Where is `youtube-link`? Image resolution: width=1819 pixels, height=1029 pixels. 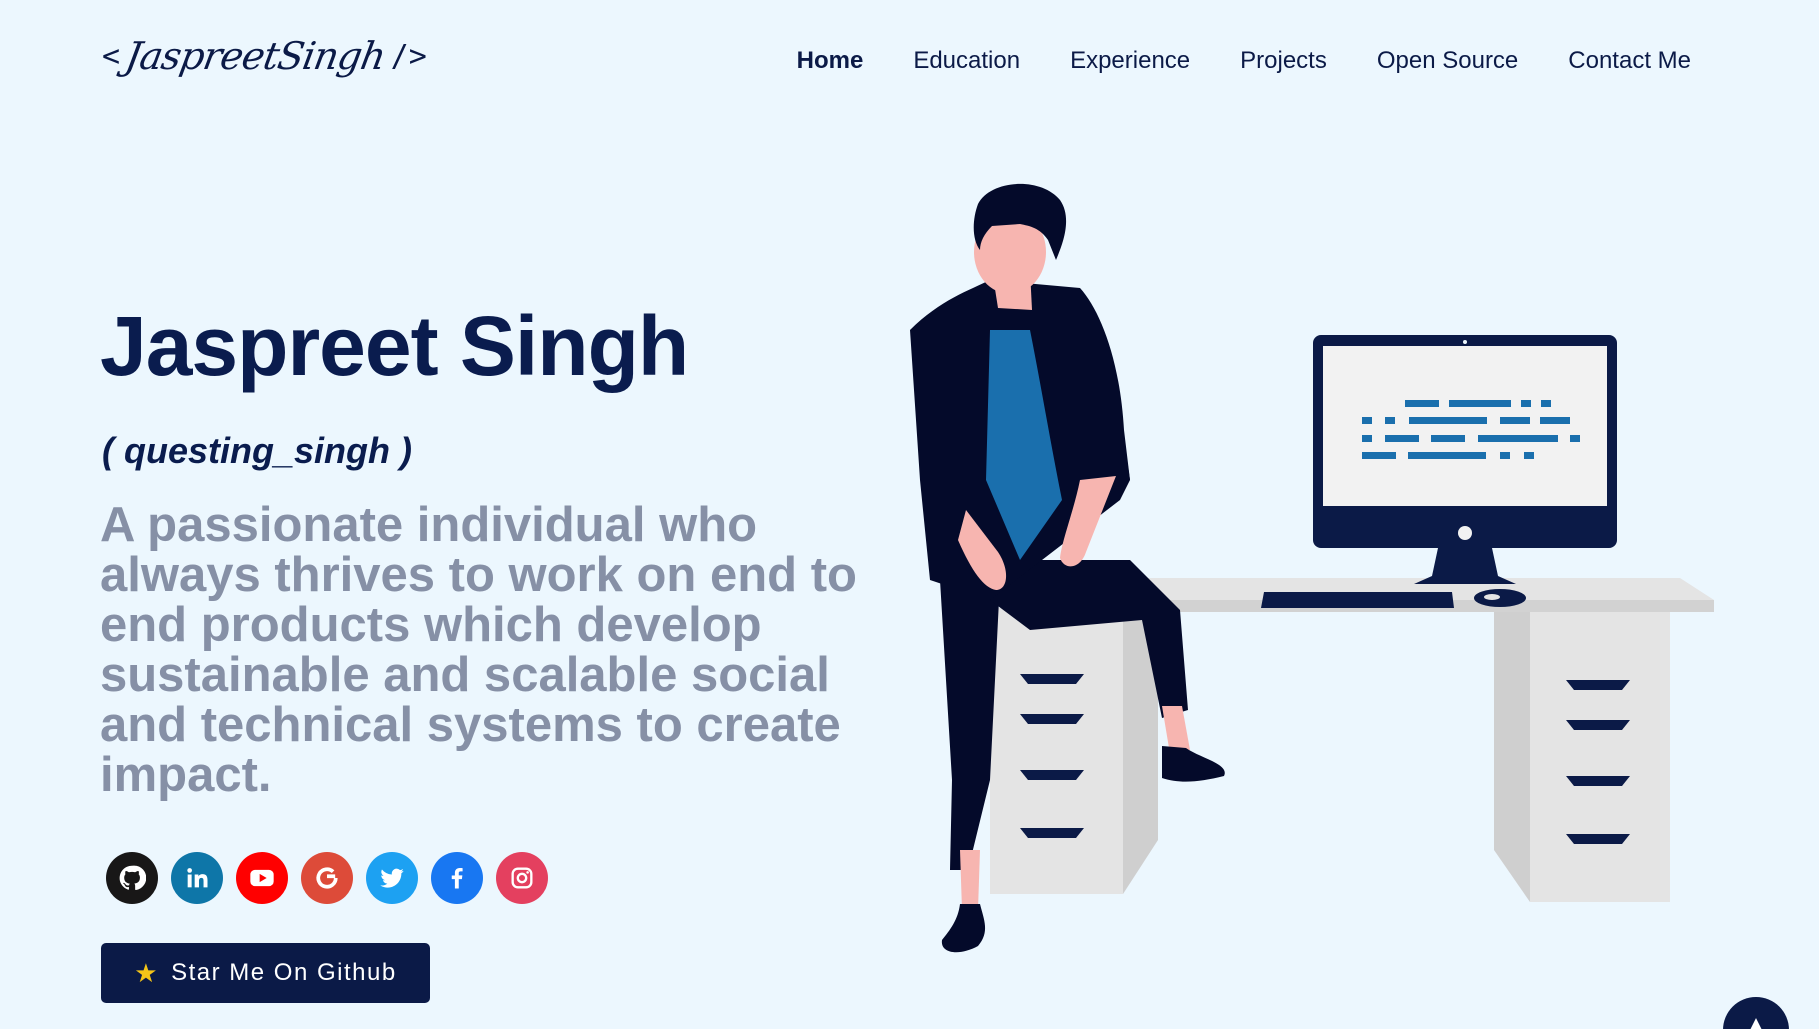
youtube-link is located at coordinates (262, 878).